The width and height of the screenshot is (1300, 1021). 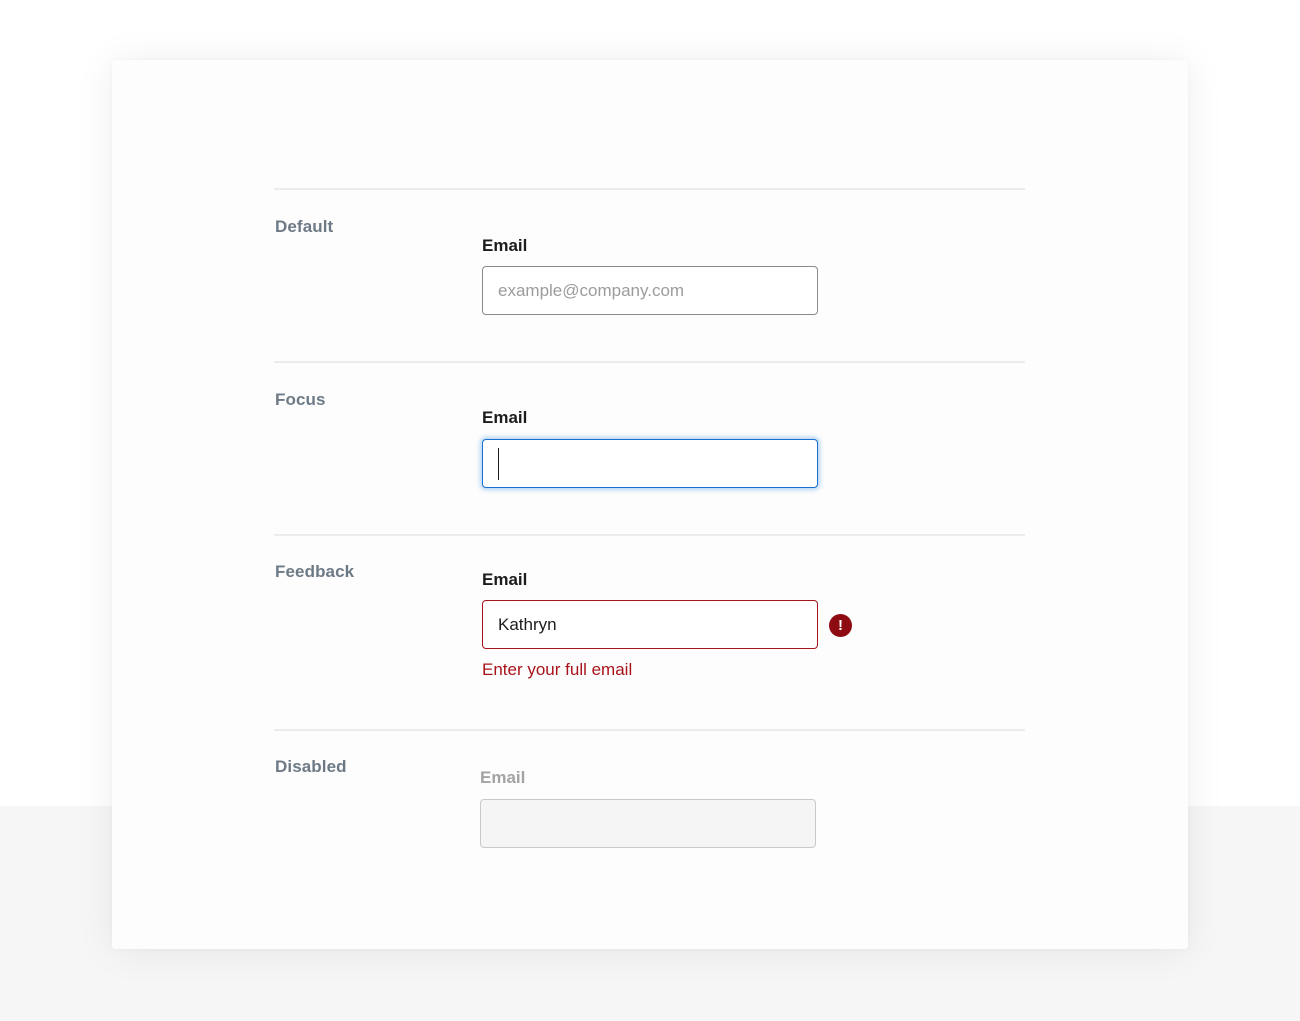 What do you see at coordinates (311, 766) in the screenshot?
I see `state-label-disabled: Disabled` at bounding box center [311, 766].